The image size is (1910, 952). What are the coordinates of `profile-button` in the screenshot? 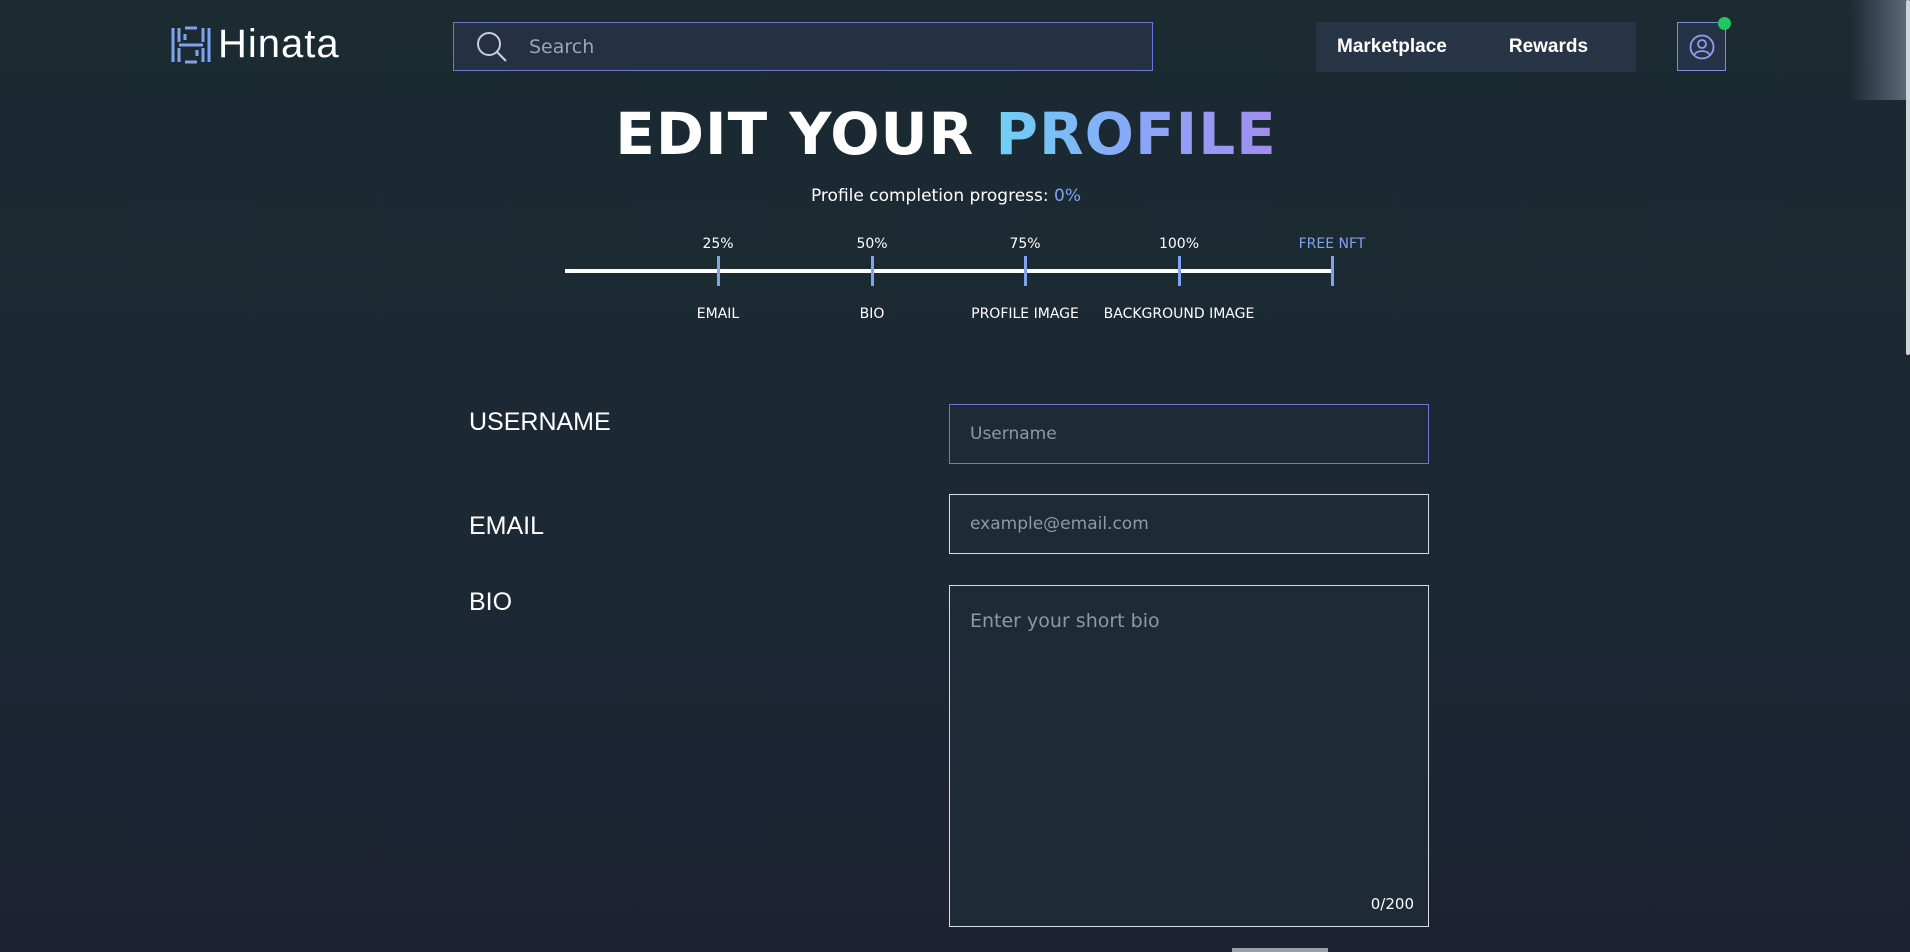 It's located at (1704, 44).